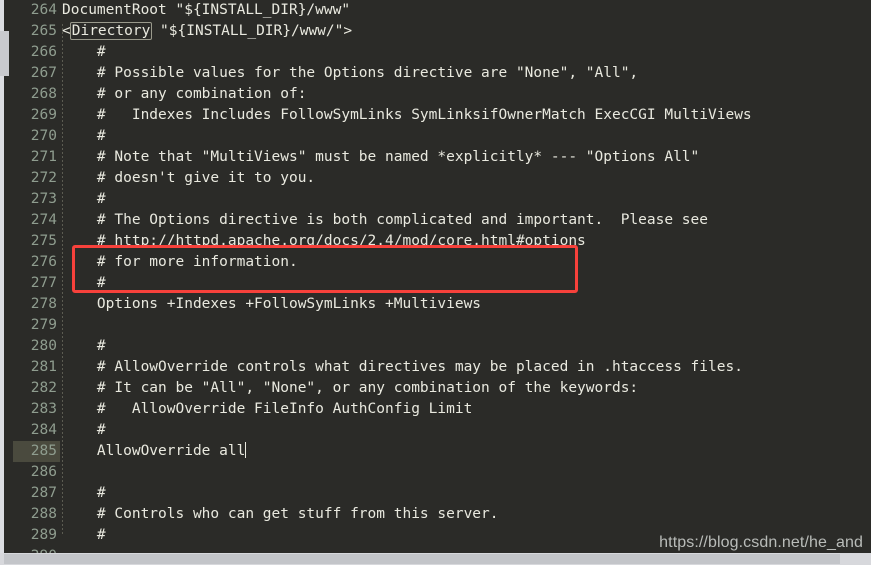 Image resolution: width=871 pixels, height=565 pixels. What do you see at coordinates (761, 542) in the screenshot?
I see `watermark-url: https://blog.csdn.net/he_and` at bounding box center [761, 542].